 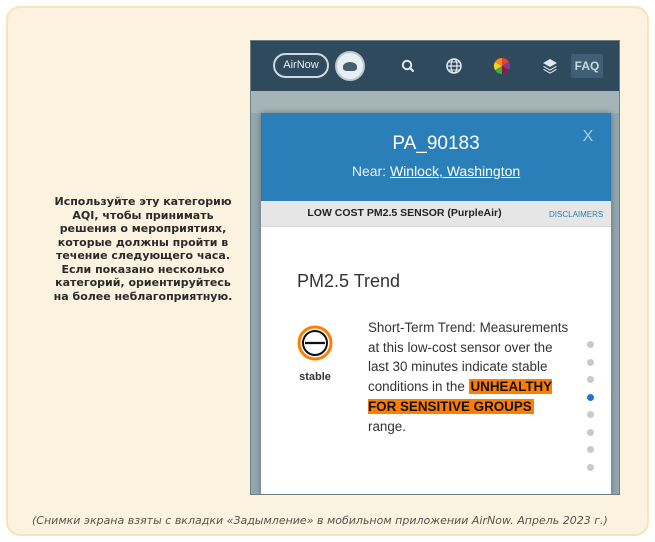 What do you see at coordinates (576, 214) in the screenshot?
I see `disclaimers-link: DISCLAIMERS` at bounding box center [576, 214].